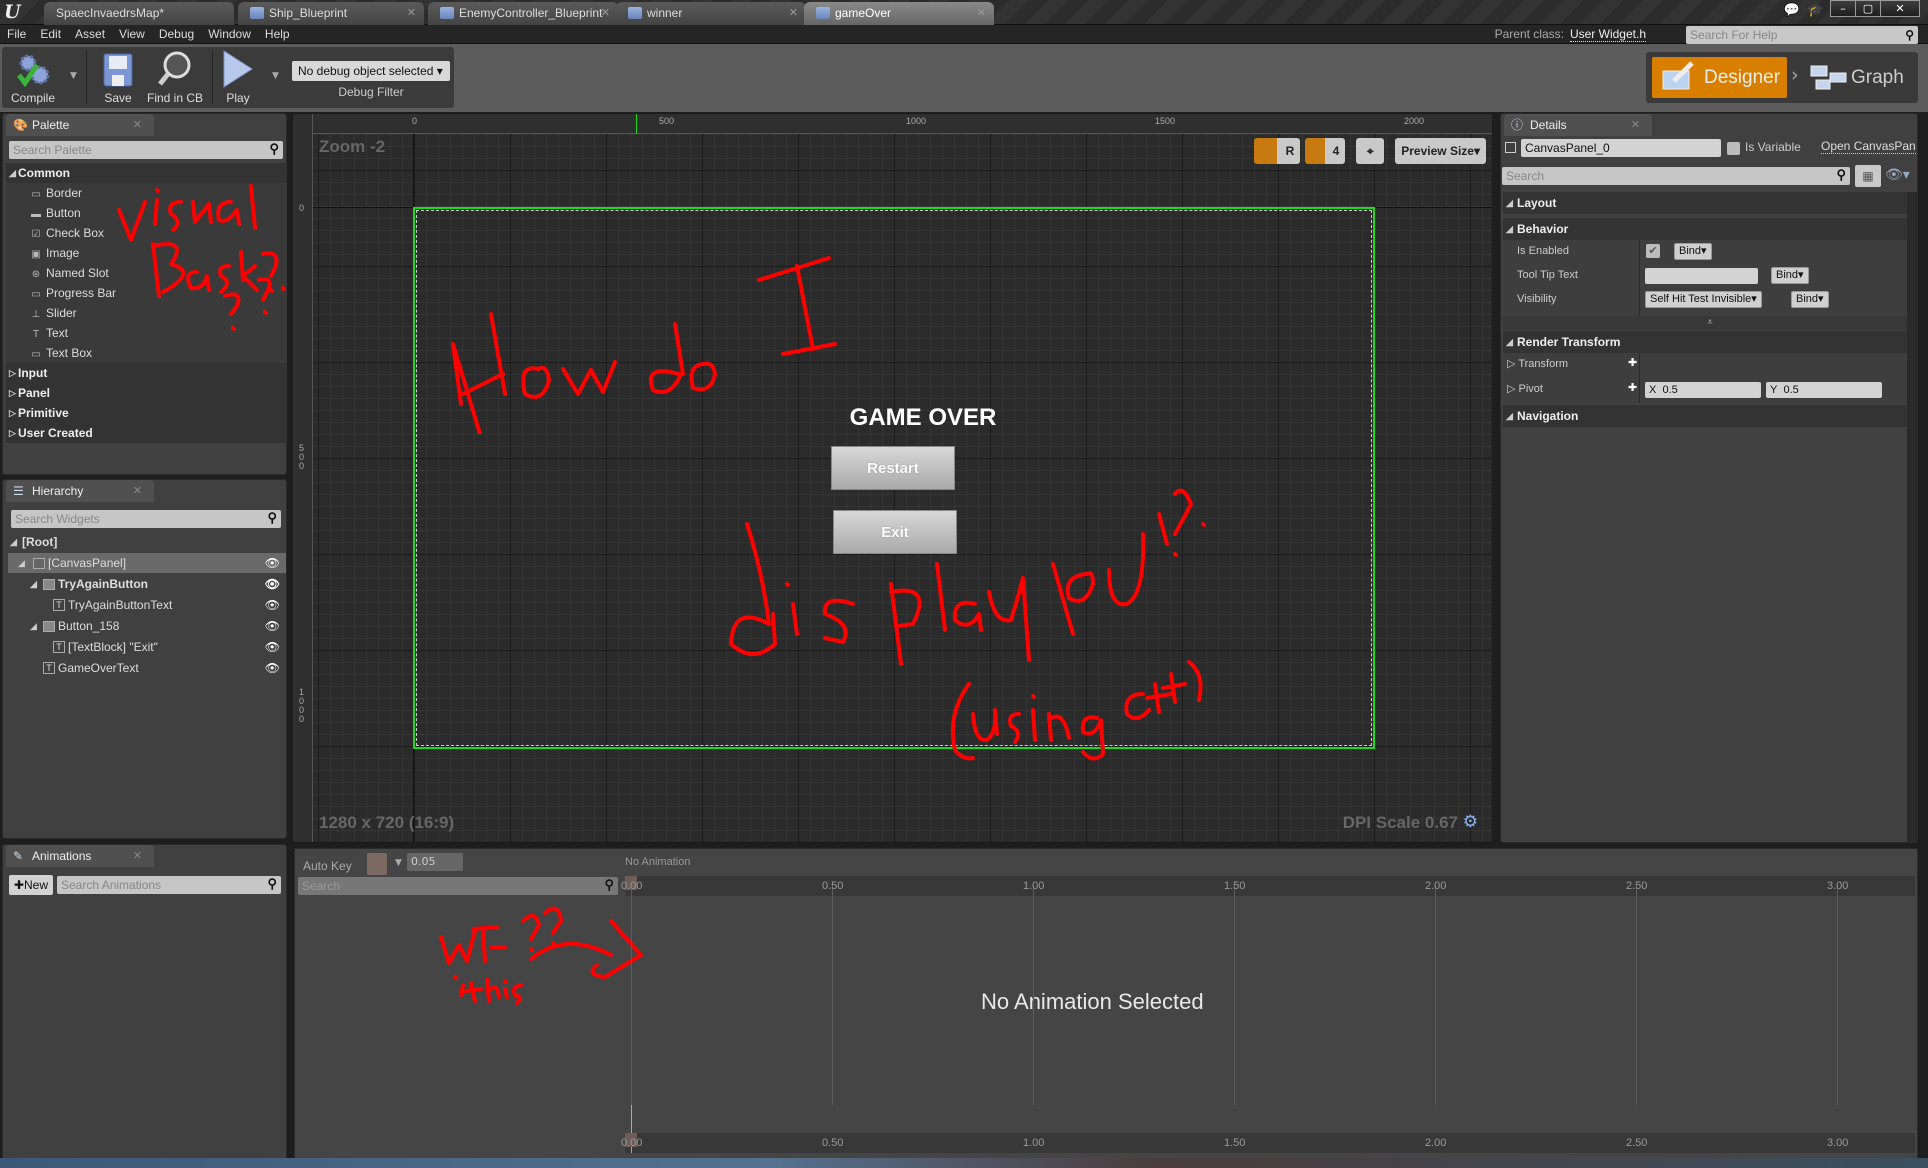  What do you see at coordinates (1802, 35) in the screenshot?
I see `help-search-input: Search For Help ⚲` at bounding box center [1802, 35].